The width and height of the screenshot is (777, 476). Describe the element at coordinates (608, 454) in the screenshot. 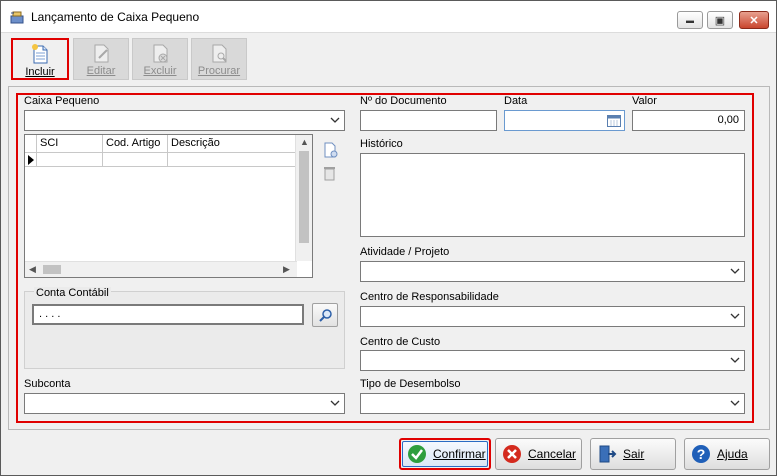

I see `exit-door-icon` at that location.